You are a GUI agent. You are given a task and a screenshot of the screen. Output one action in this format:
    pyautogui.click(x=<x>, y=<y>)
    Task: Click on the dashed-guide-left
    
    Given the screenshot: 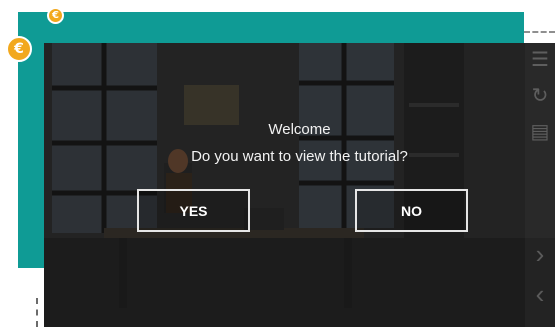 What is the action you would take?
    pyautogui.click(x=37, y=312)
    